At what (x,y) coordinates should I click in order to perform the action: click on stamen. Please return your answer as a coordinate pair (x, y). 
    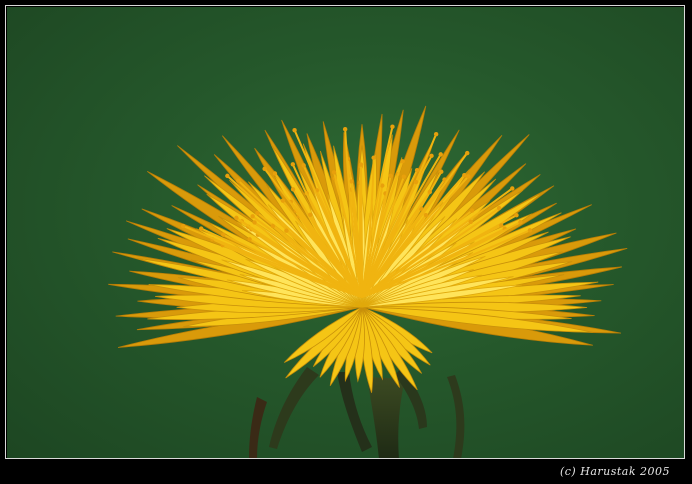
    Looking at the image, I should click on (361, 231).